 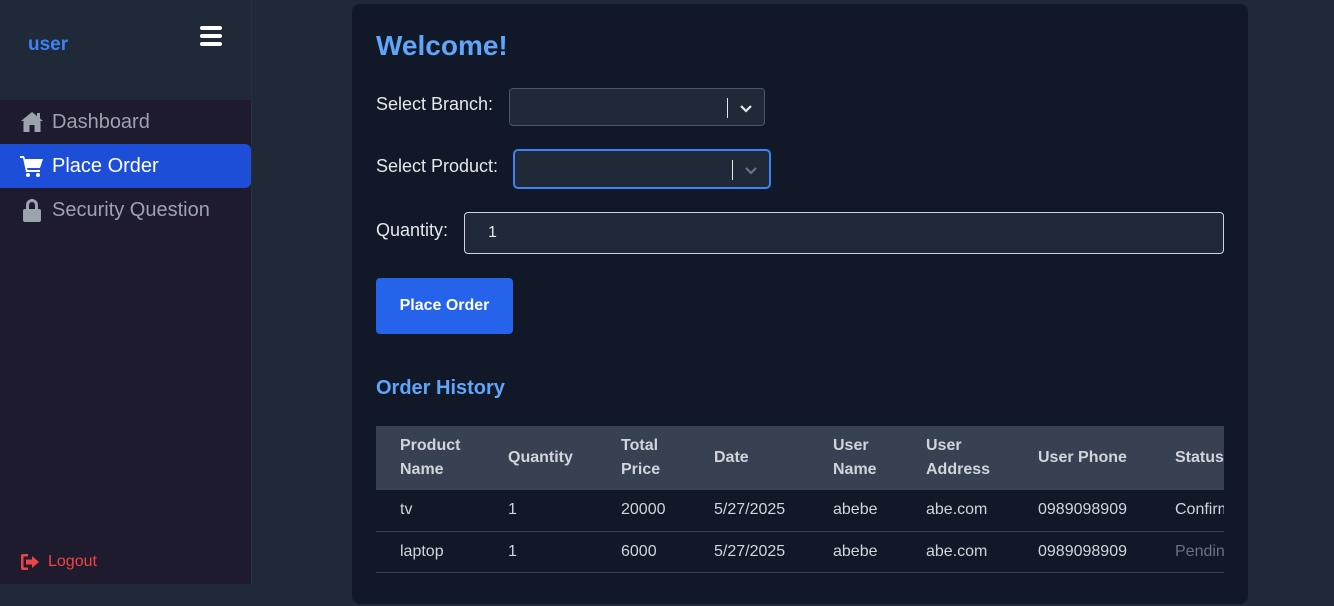 What do you see at coordinates (32, 122) in the screenshot?
I see `home-icon` at bounding box center [32, 122].